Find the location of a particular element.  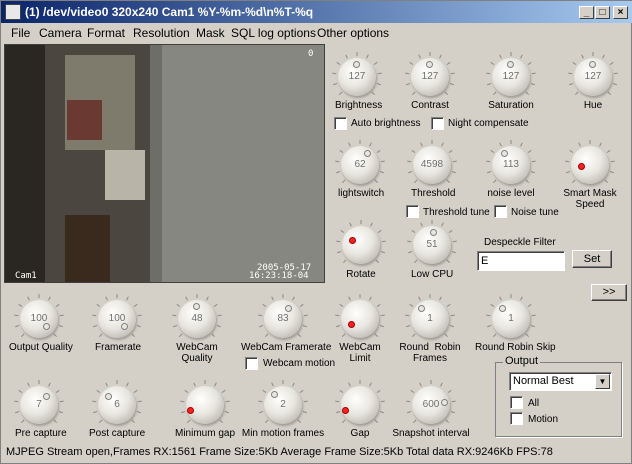

webcam-limit-knob is located at coordinates (360, 319).